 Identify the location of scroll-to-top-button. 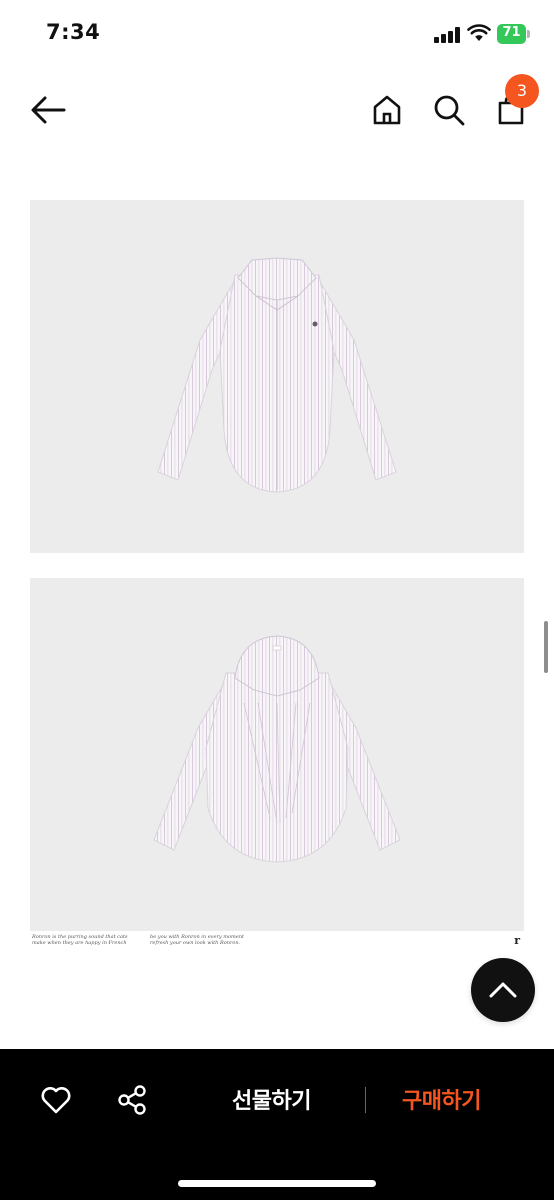
(503, 990).